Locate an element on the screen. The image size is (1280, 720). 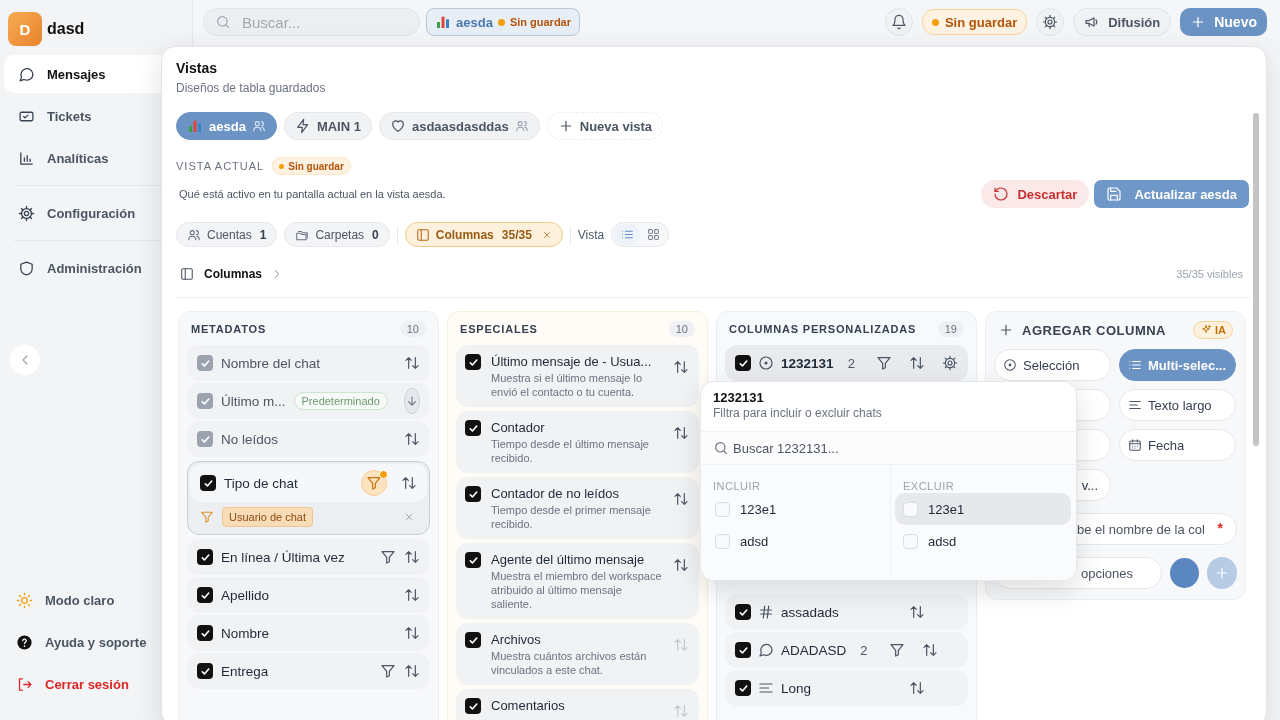
column-type-option: Selección is located at coordinates (1052, 365).